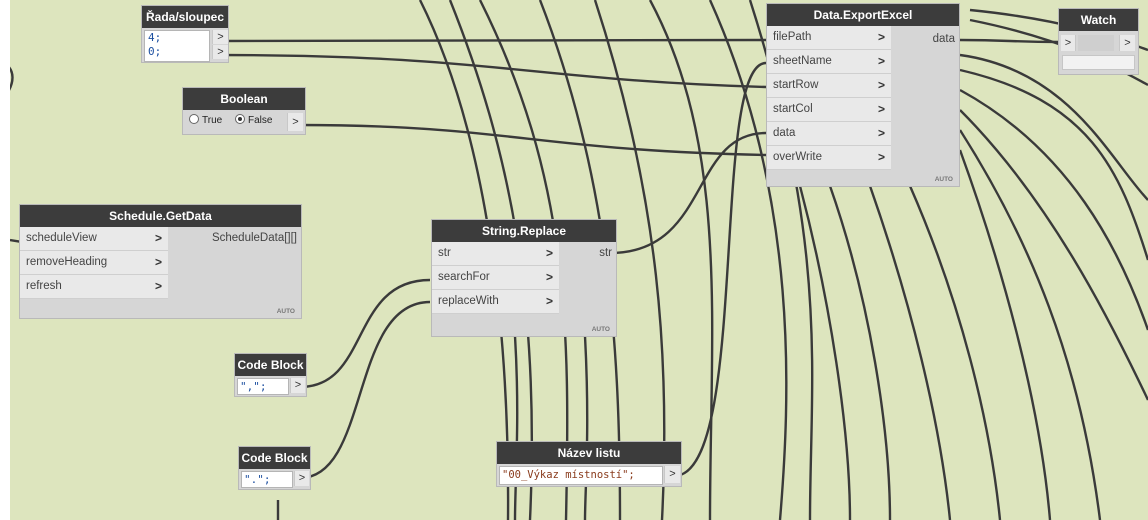 This screenshot has width=1148, height=520. What do you see at coordinates (524, 231) in the screenshot?
I see `node-title: String.Replace` at bounding box center [524, 231].